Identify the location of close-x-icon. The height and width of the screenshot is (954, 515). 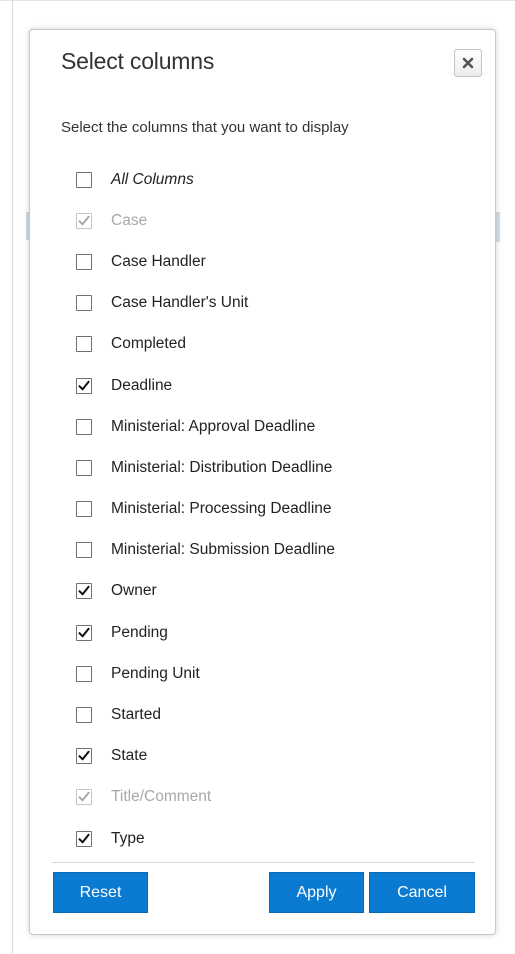
(468, 63).